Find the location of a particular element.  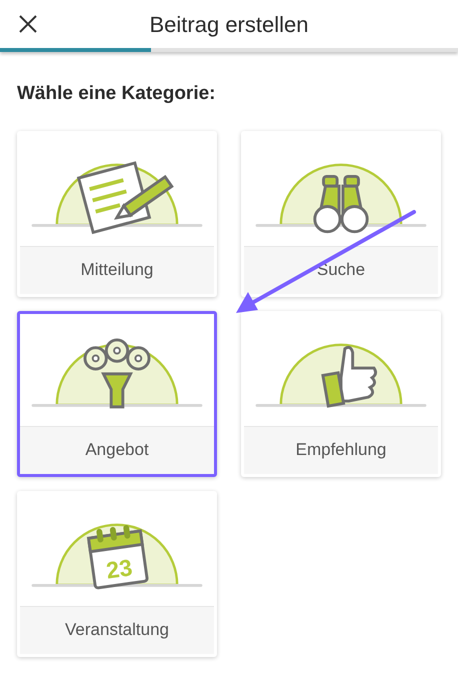

close-icon is located at coordinates (28, 24).